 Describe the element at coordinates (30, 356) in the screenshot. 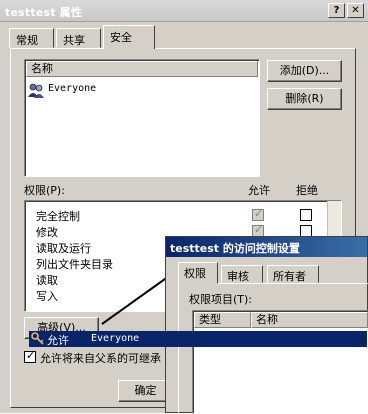

I see `inherit-checkbox` at that location.